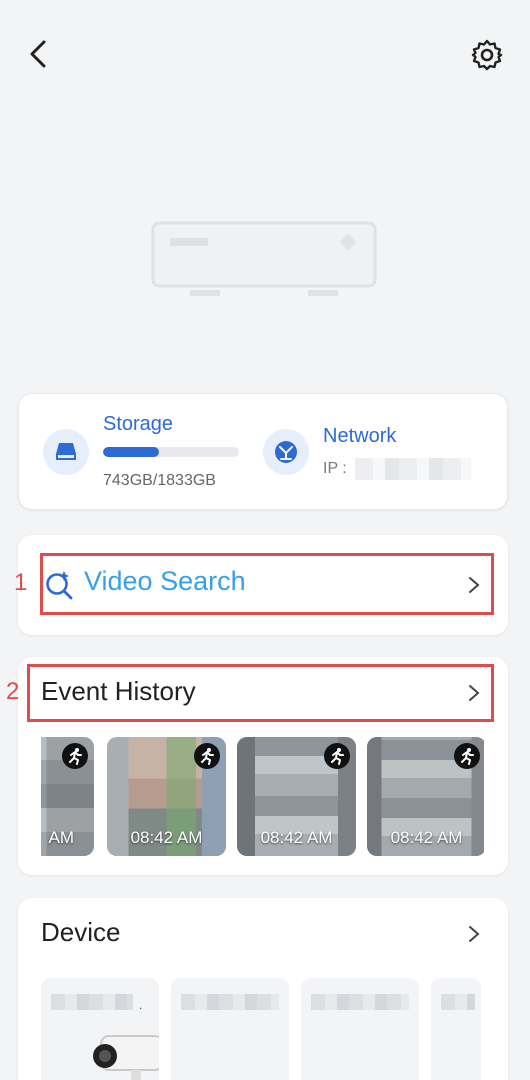  I want to click on annotation-box-video-search, so click(267, 584).